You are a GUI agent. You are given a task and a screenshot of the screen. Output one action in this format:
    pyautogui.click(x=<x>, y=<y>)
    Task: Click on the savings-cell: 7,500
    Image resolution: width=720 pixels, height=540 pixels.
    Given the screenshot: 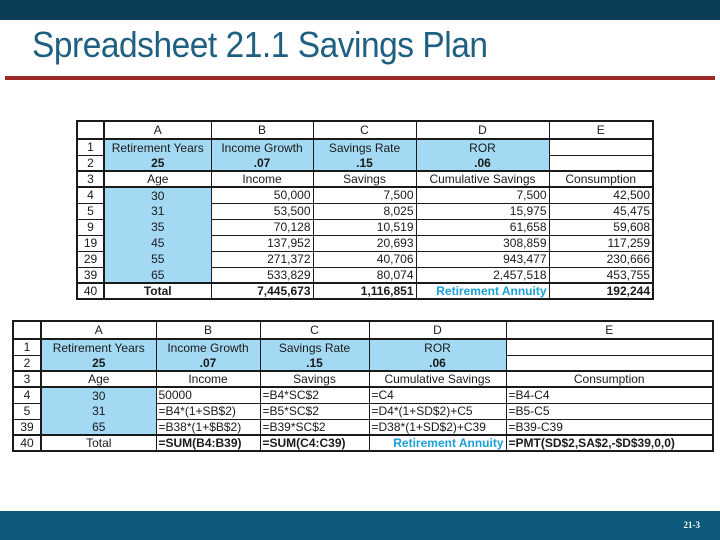 What is the action you would take?
    pyautogui.click(x=364, y=195)
    